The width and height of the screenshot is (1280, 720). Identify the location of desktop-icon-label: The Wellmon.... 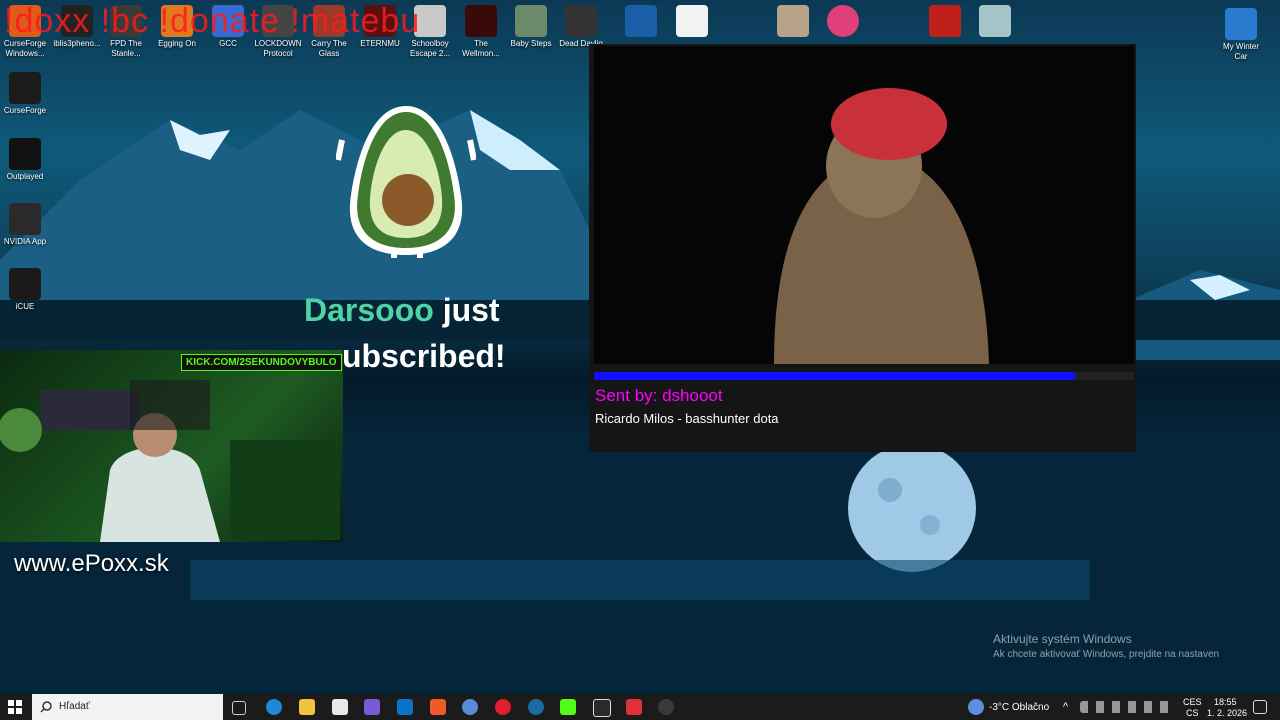
(481, 48).